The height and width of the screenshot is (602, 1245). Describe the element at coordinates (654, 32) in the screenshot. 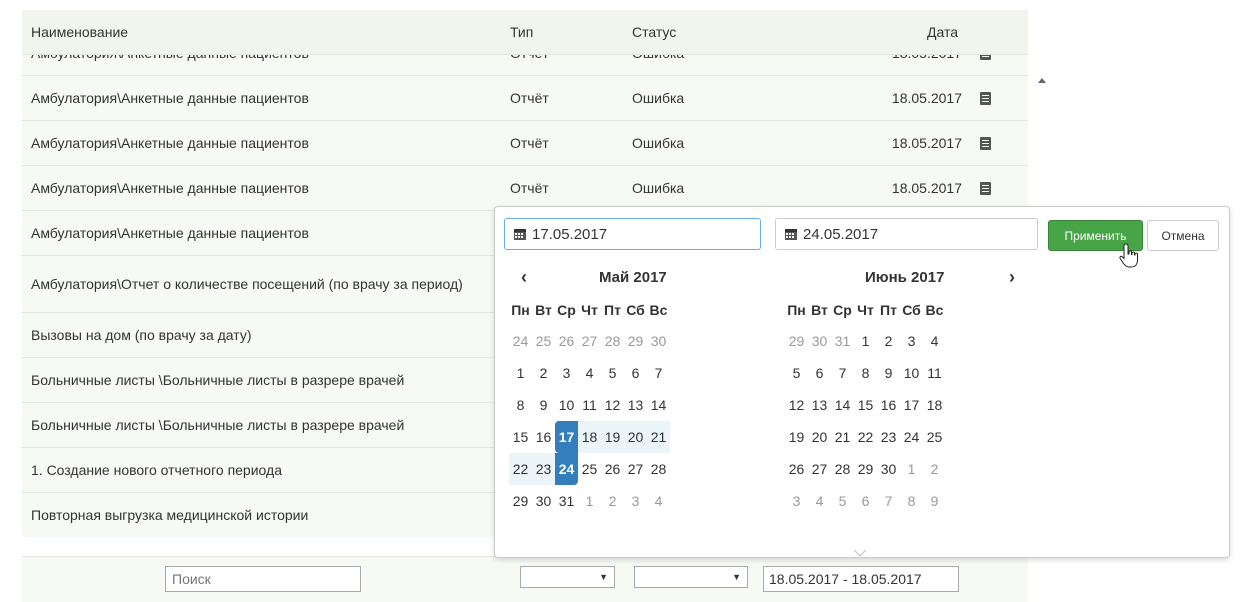

I see `header-status: Статус` at that location.